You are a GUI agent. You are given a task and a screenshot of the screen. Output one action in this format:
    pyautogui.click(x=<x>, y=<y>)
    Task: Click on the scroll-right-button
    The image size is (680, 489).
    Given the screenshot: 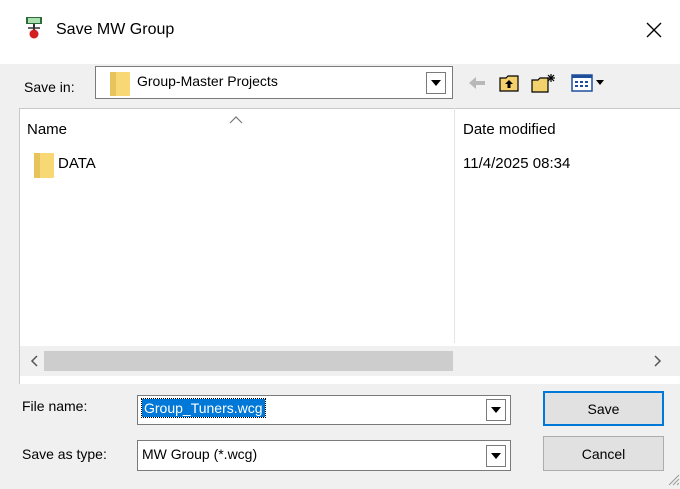 What is the action you would take?
    pyautogui.click(x=658, y=361)
    